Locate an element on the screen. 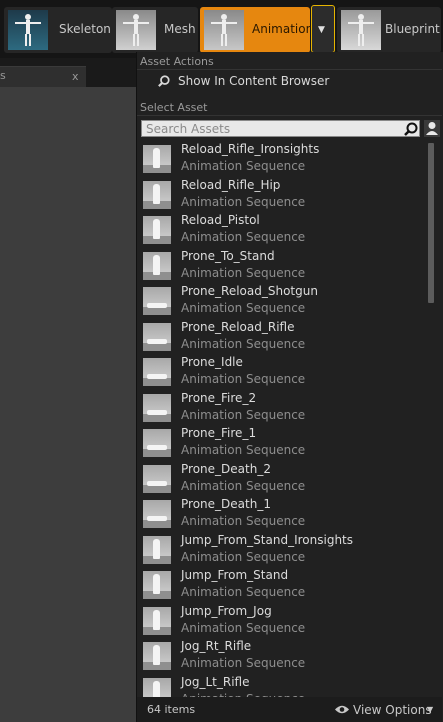 The width and height of the screenshot is (443, 722). view-options-label: View Options is located at coordinates (392, 710).